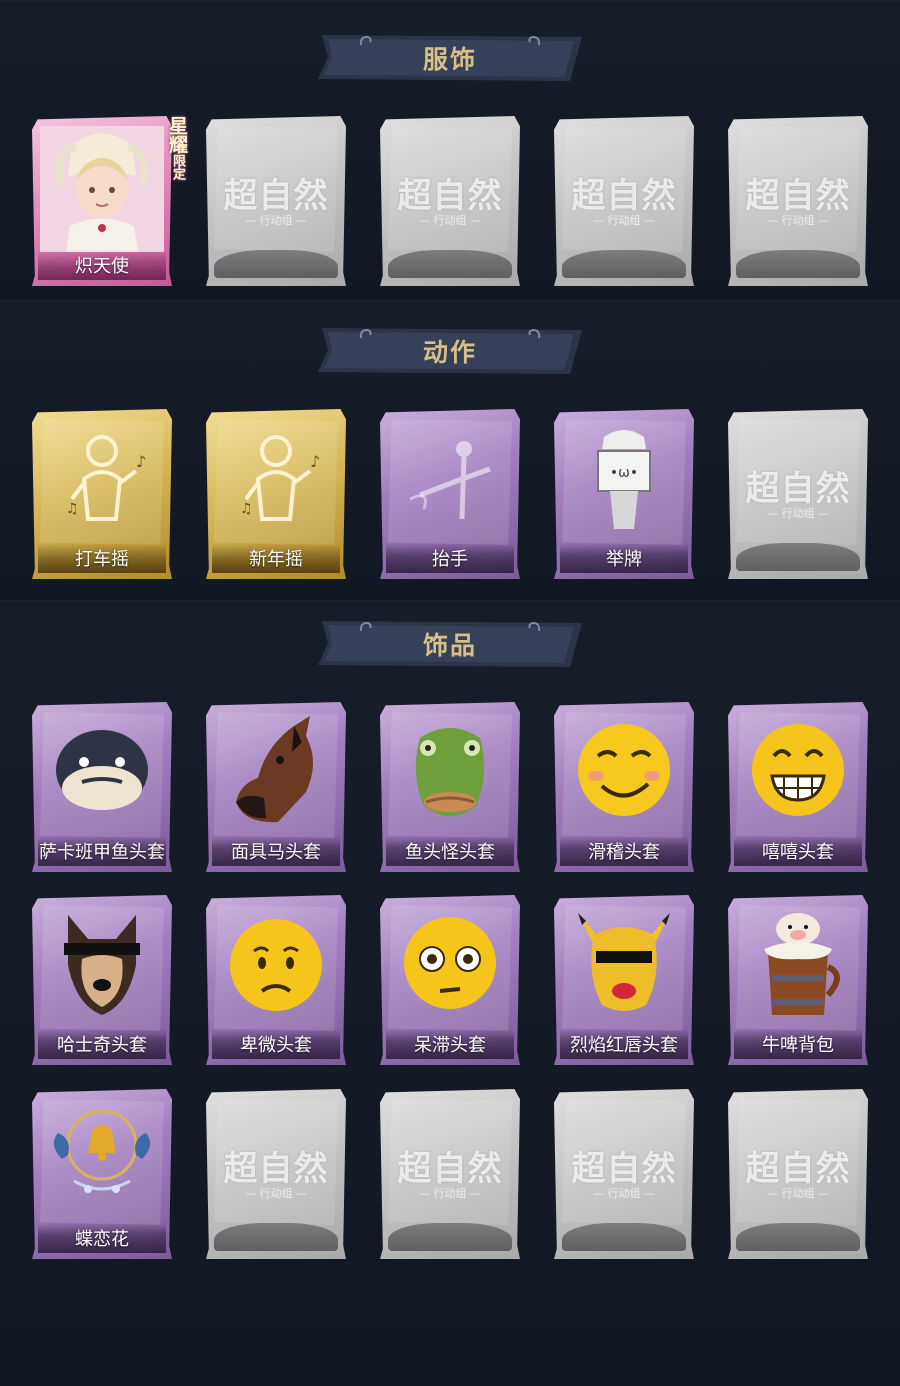 The width and height of the screenshot is (900, 1386). What do you see at coordinates (624, 473) in the screenshot?
I see `svg-text: •ω•` at bounding box center [624, 473].